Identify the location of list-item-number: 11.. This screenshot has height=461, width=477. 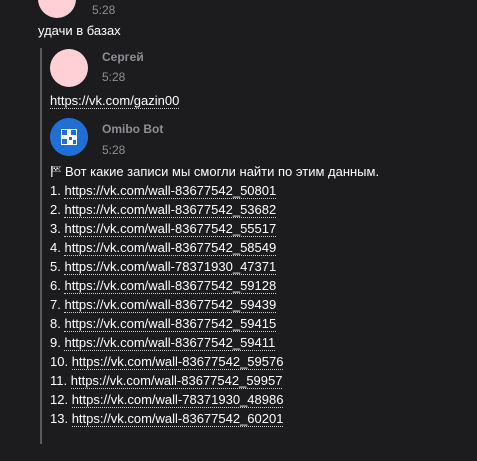
(59, 380).